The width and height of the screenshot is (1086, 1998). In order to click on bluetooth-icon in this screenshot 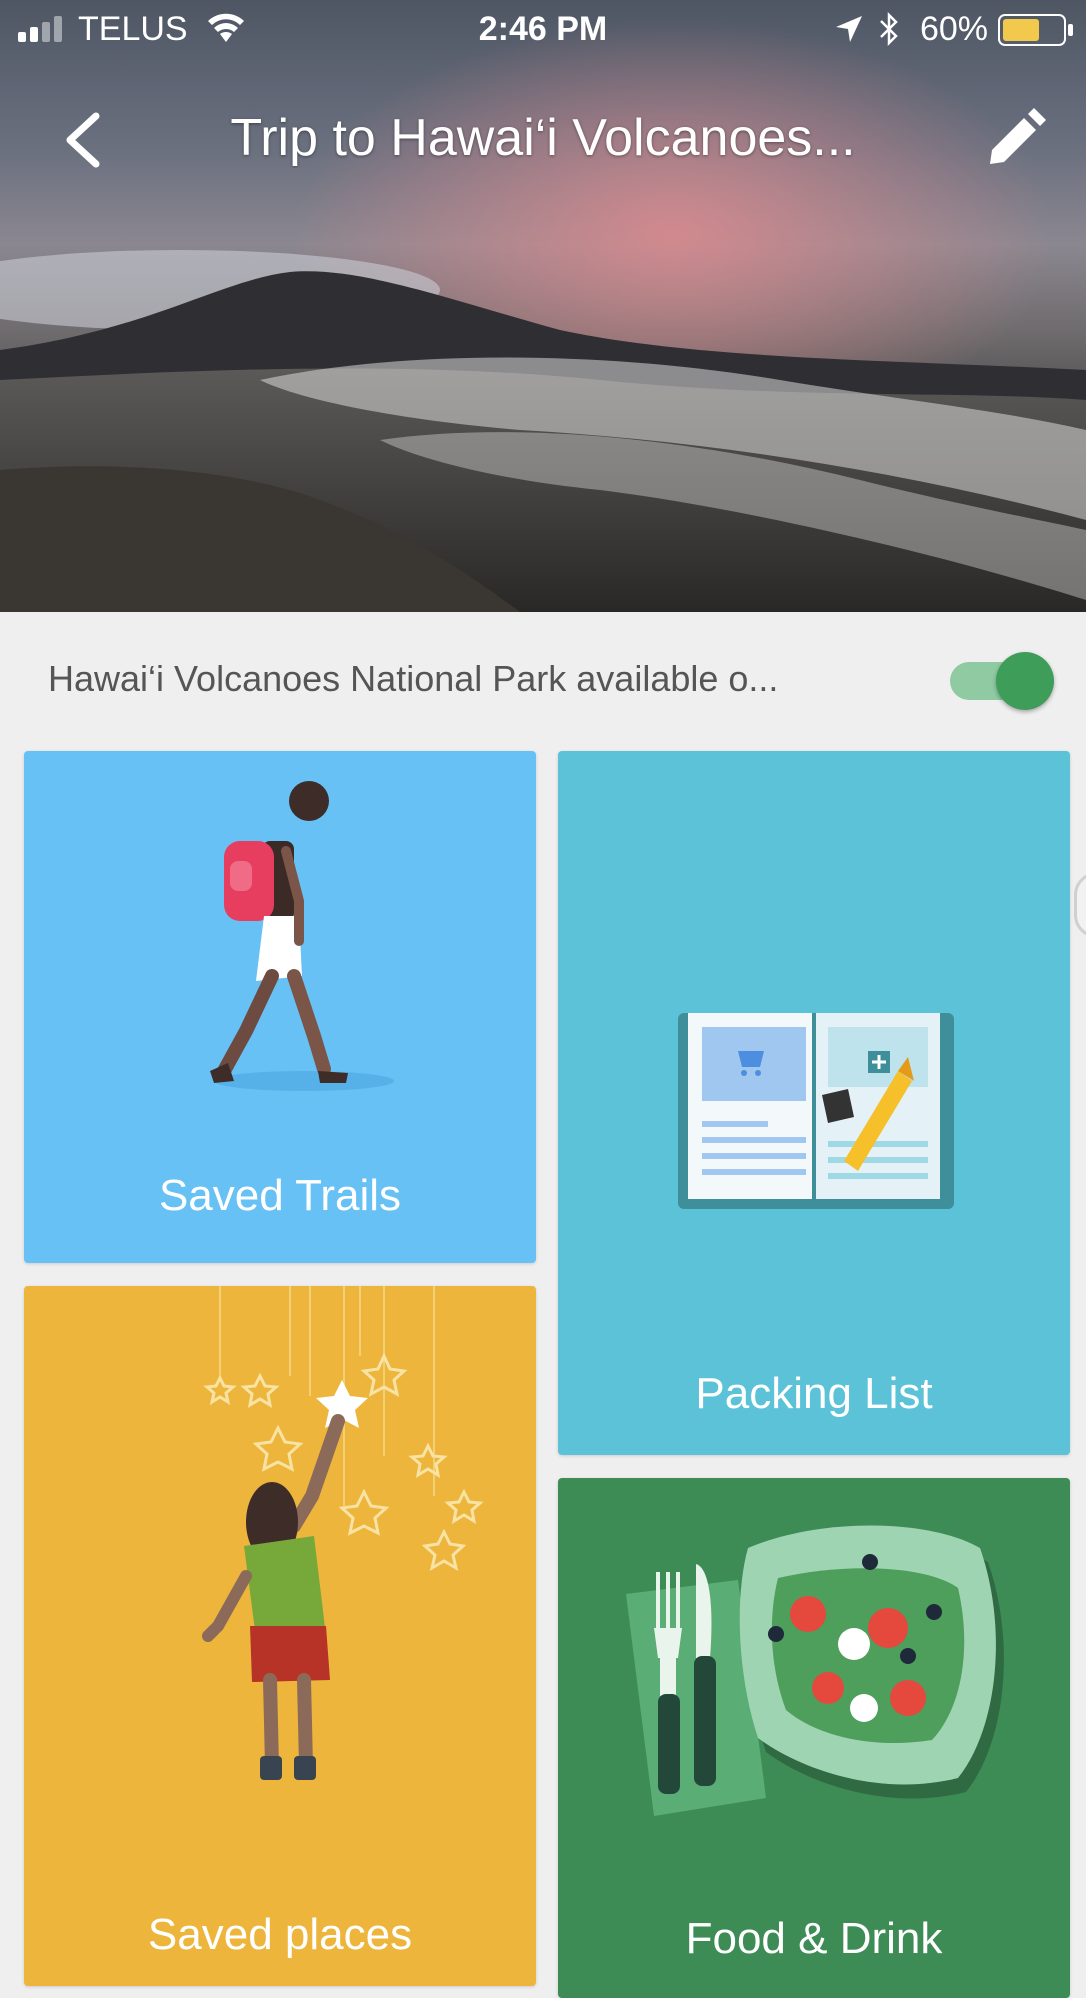, I will do `click(889, 29)`.